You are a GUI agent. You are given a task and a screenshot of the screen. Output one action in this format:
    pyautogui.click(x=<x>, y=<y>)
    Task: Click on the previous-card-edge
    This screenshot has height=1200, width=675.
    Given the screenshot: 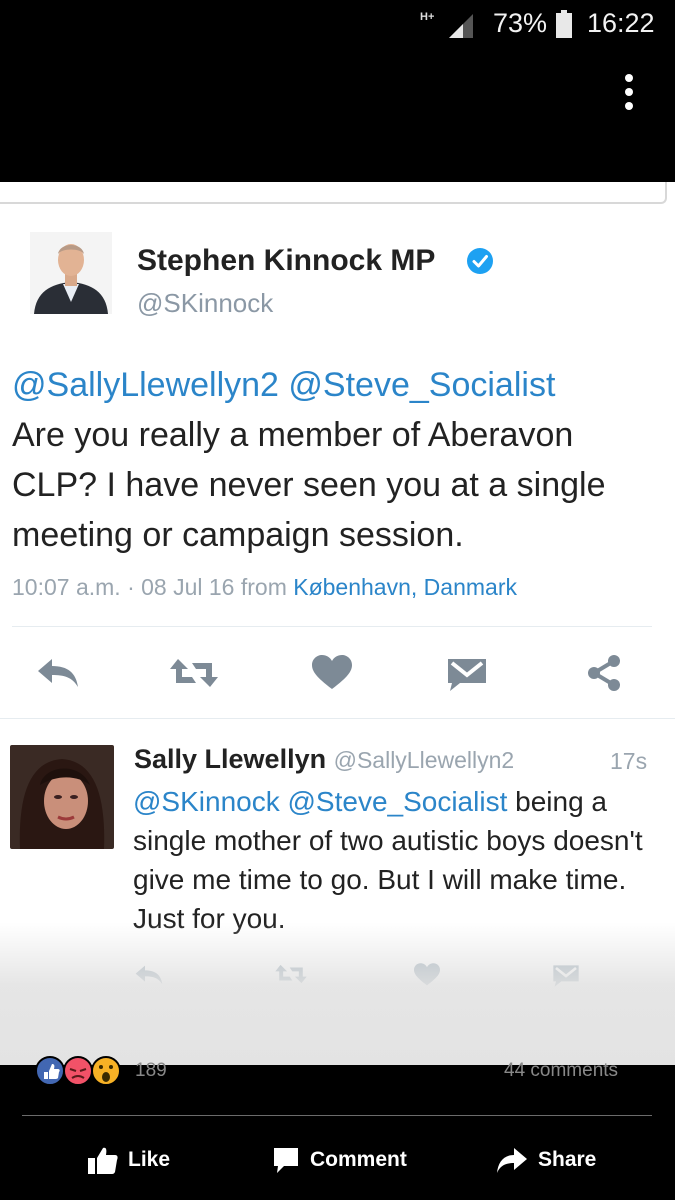 What is the action you would take?
    pyautogui.click(x=333, y=193)
    